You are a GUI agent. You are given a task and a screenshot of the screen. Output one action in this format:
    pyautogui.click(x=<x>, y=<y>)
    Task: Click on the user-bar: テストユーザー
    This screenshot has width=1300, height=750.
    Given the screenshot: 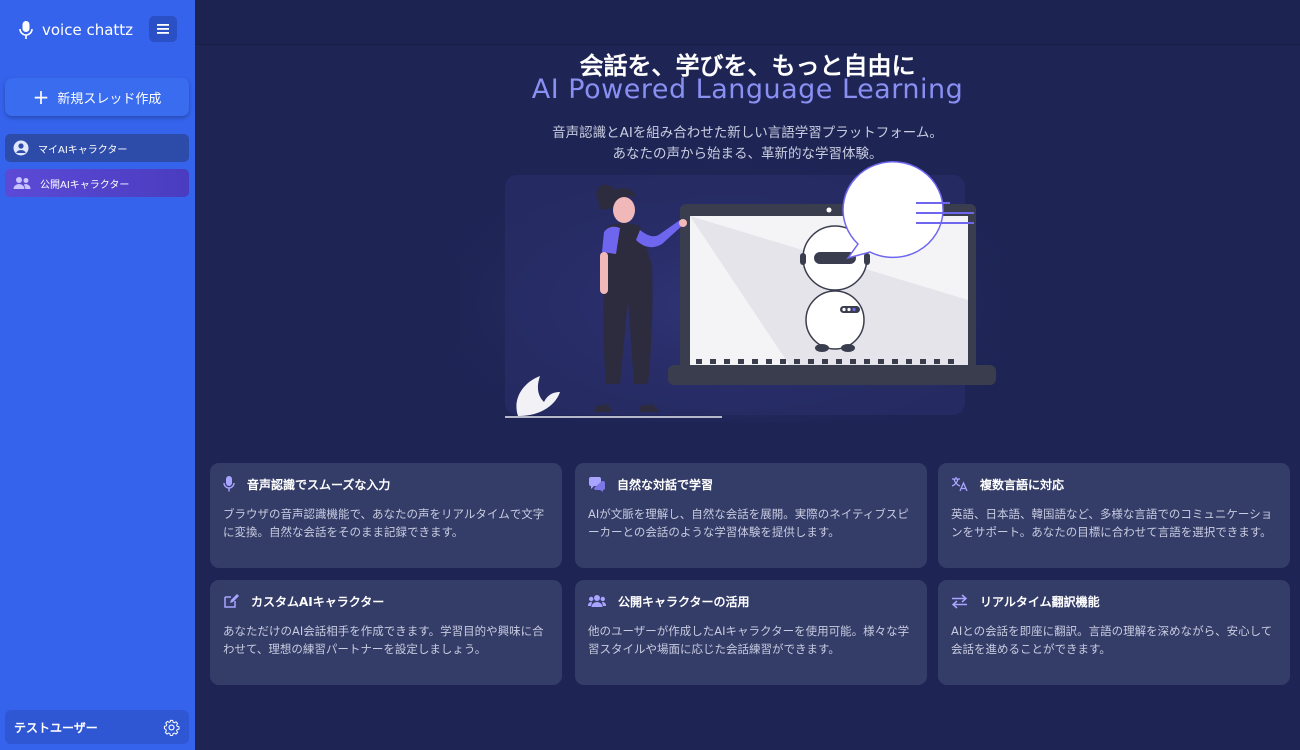 What is the action you would take?
    pyautogui.click(x=97, y=727)
    